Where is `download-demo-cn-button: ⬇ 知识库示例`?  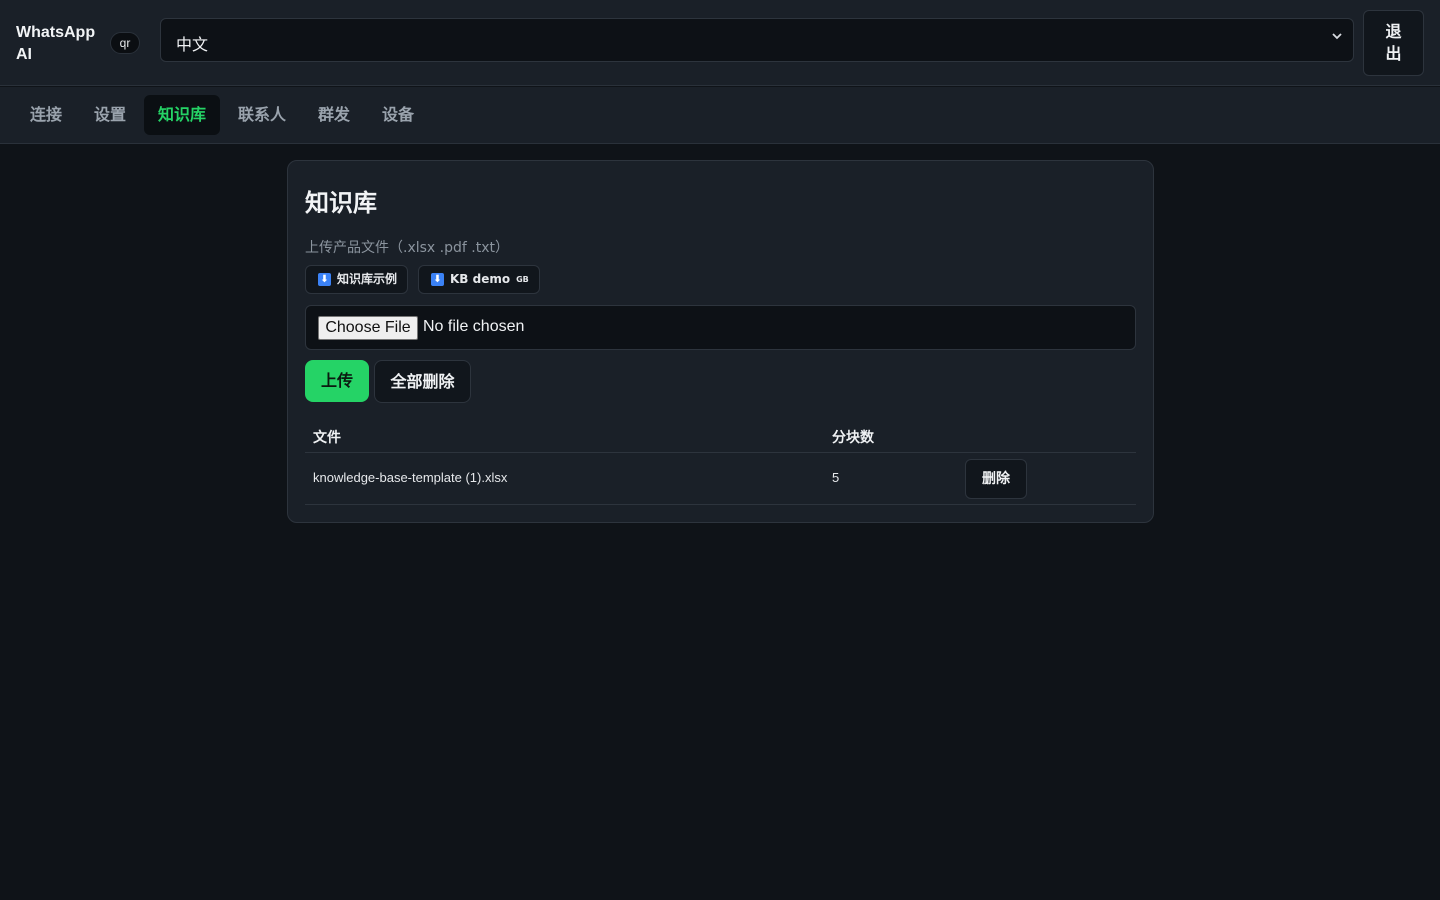 download-demo-cn-button: ⬇ 知识库示例 is located at coordinates (357, 279).